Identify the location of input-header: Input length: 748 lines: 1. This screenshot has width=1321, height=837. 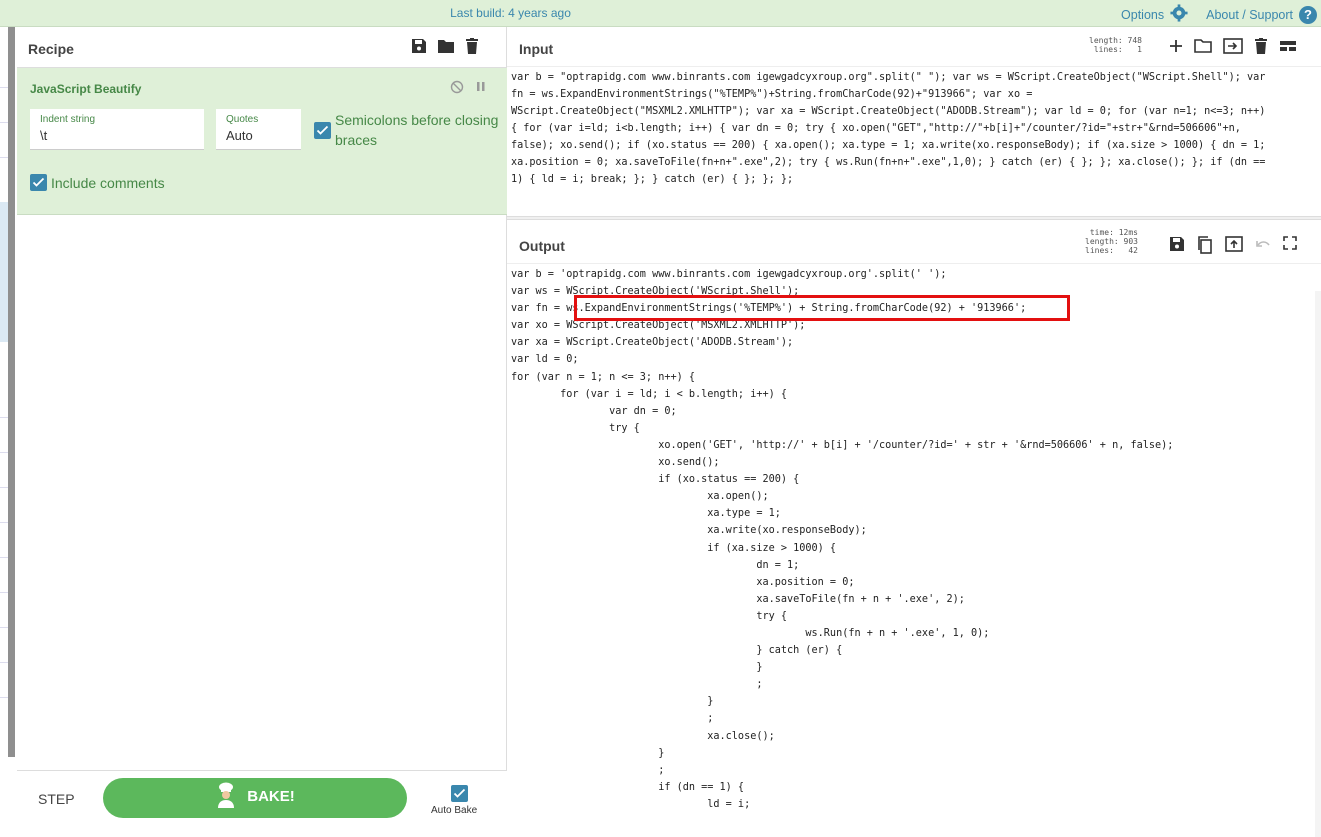
(914, 47).